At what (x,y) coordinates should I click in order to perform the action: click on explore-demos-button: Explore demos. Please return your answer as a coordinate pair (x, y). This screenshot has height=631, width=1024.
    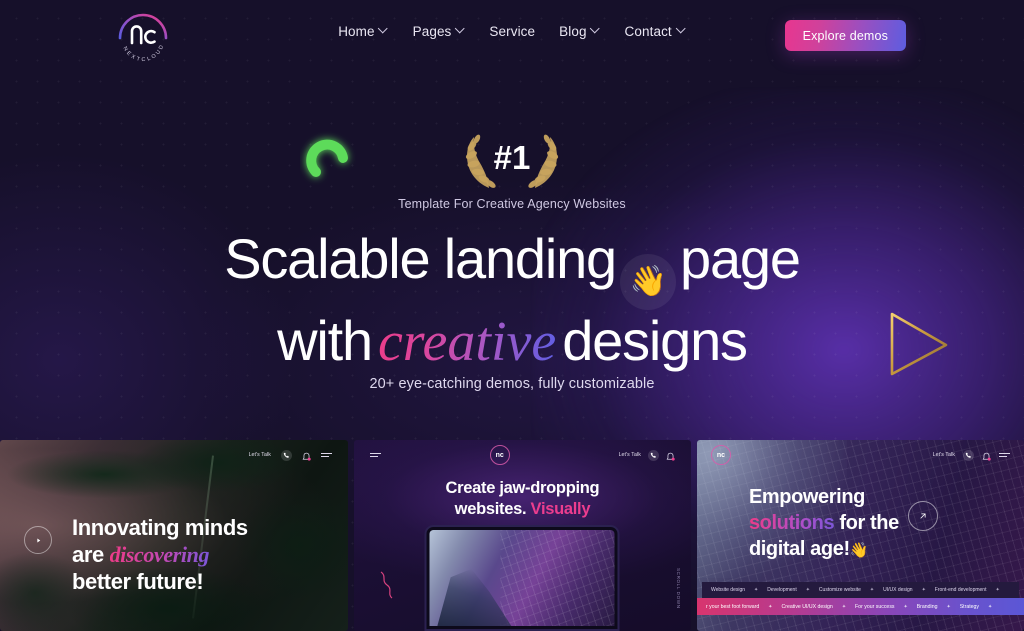
    Looking at the image, I should click on (845, 35).